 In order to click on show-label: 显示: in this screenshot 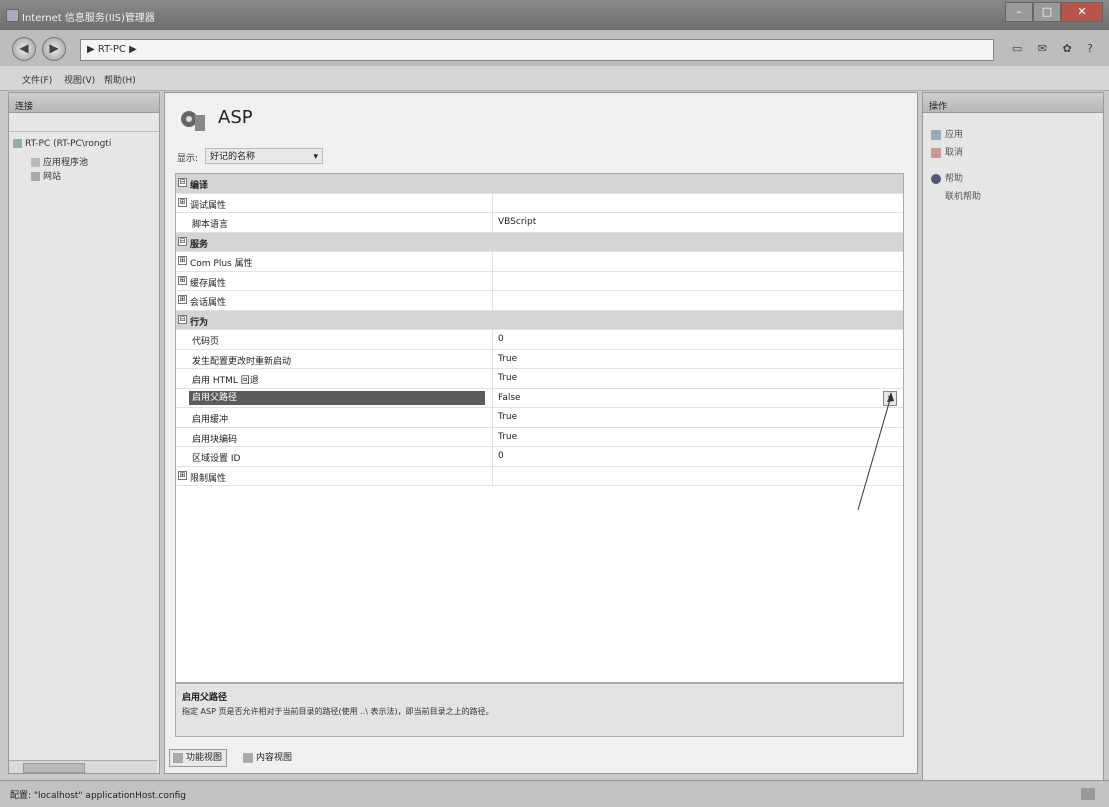, I will do `click(188, 159)`.